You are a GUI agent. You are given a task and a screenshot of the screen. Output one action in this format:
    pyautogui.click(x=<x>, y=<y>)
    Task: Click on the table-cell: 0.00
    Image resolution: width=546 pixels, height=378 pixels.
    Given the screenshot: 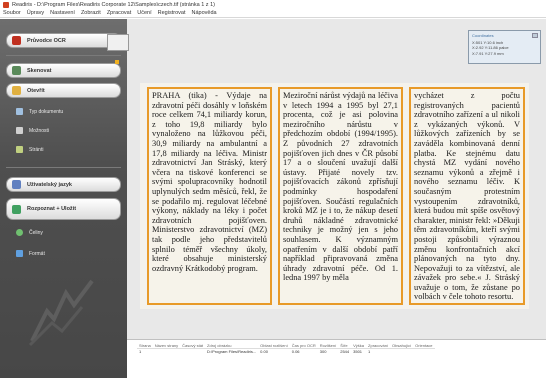 What is the action you would take?
    pyautogui.click(x=264, y=351)
    